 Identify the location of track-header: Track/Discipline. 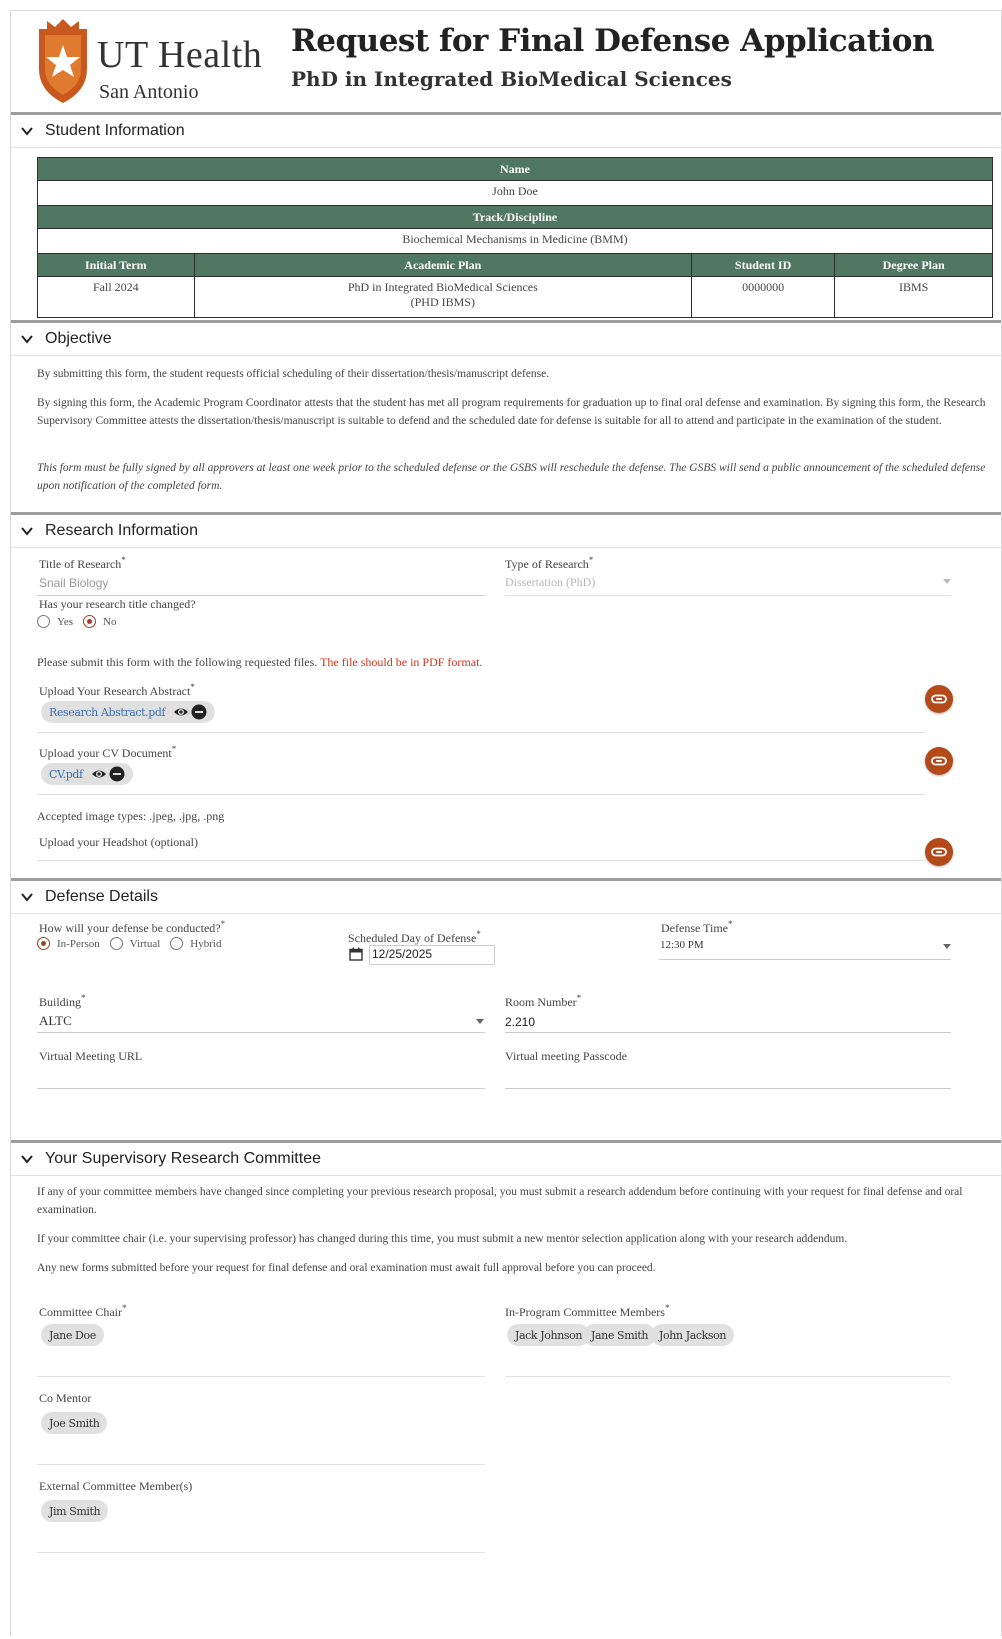
(515, 217).